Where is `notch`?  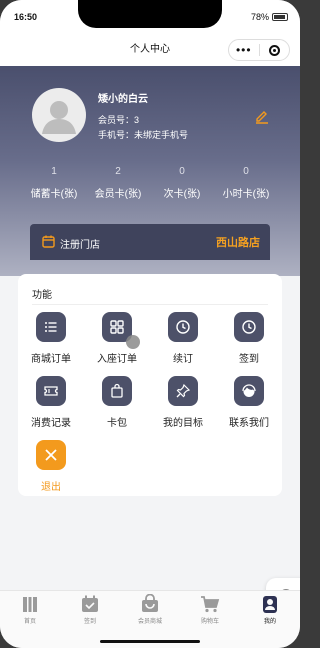
notch is located at coordinates (150, 14).